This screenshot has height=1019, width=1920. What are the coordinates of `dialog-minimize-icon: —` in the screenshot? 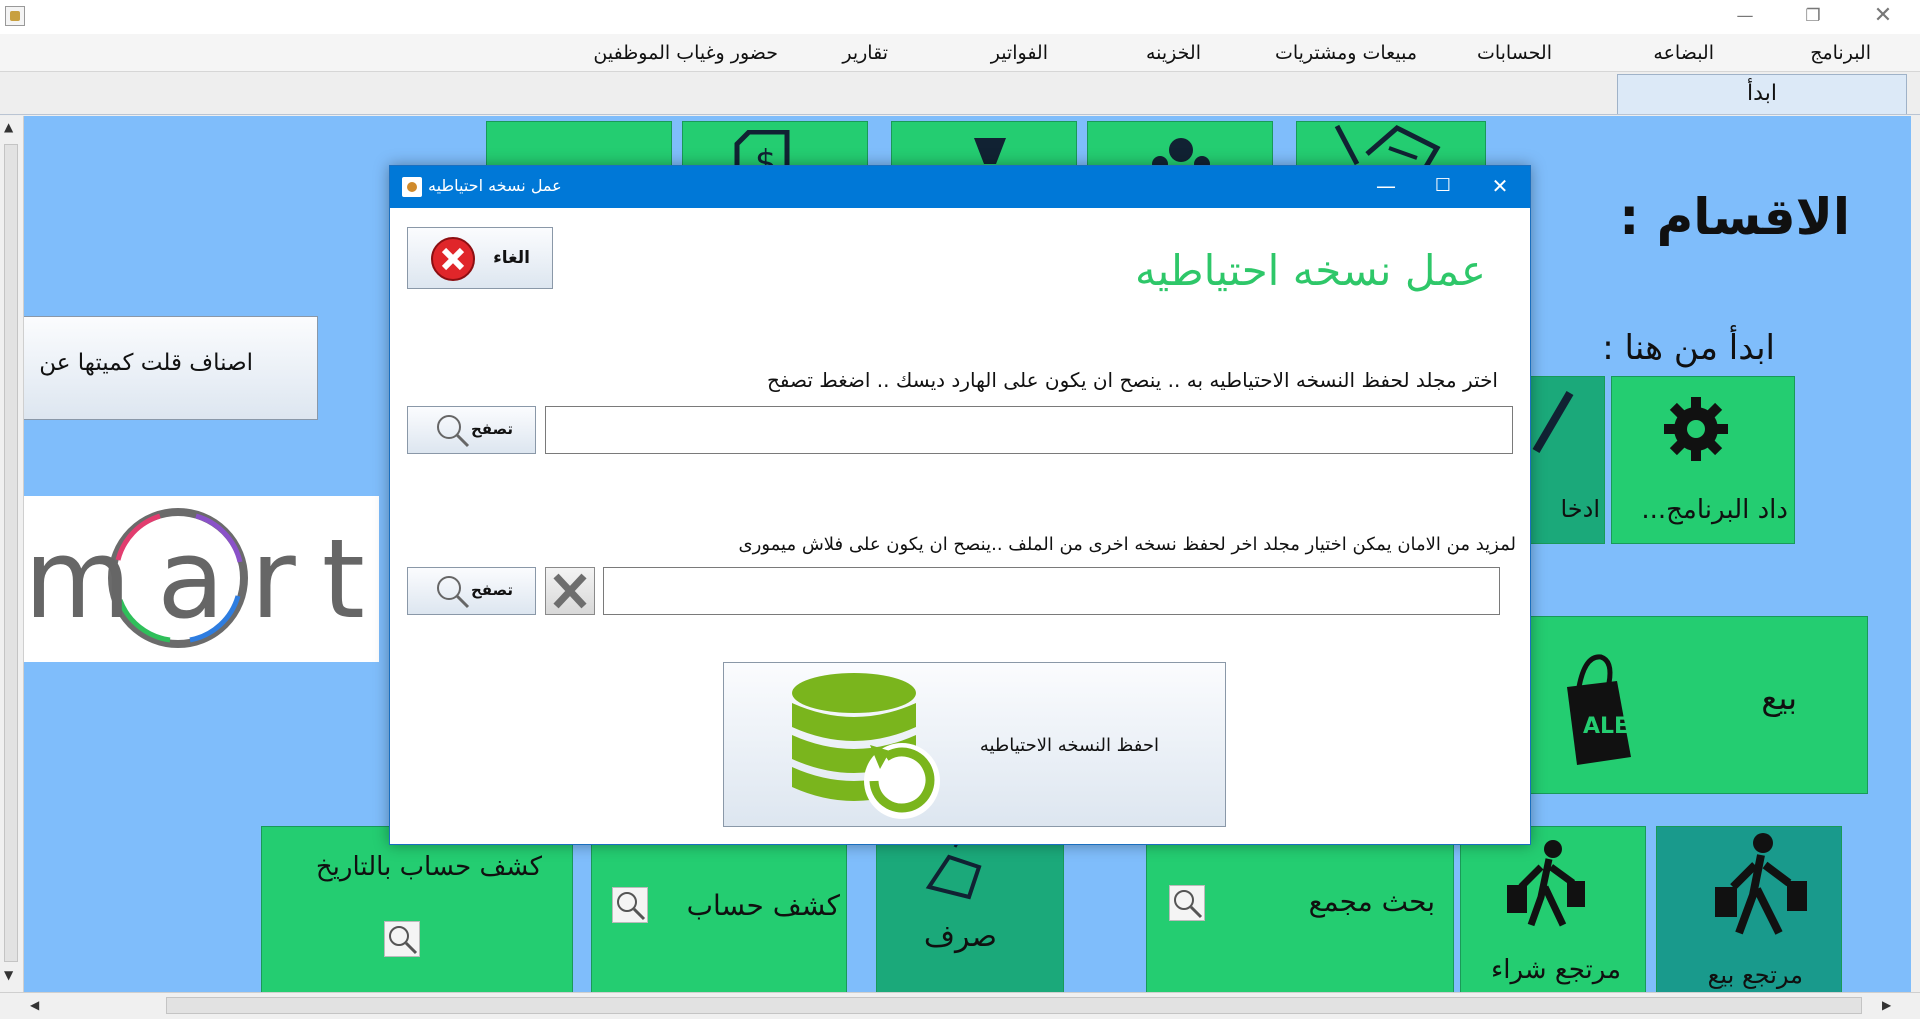 It's located at (1386, 187).